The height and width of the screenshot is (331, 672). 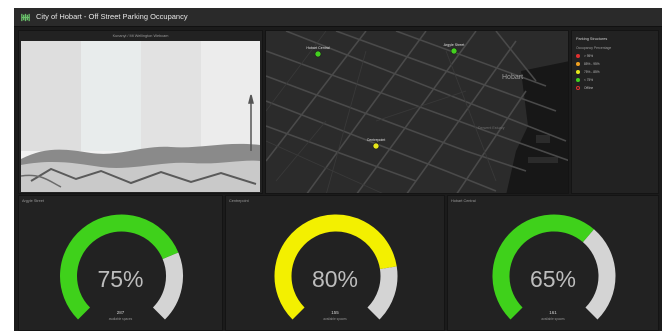 I want to click on gauge-panel-hobart-central: Hobart Central 65% 161 available spaces, so click(x=553, y=263).